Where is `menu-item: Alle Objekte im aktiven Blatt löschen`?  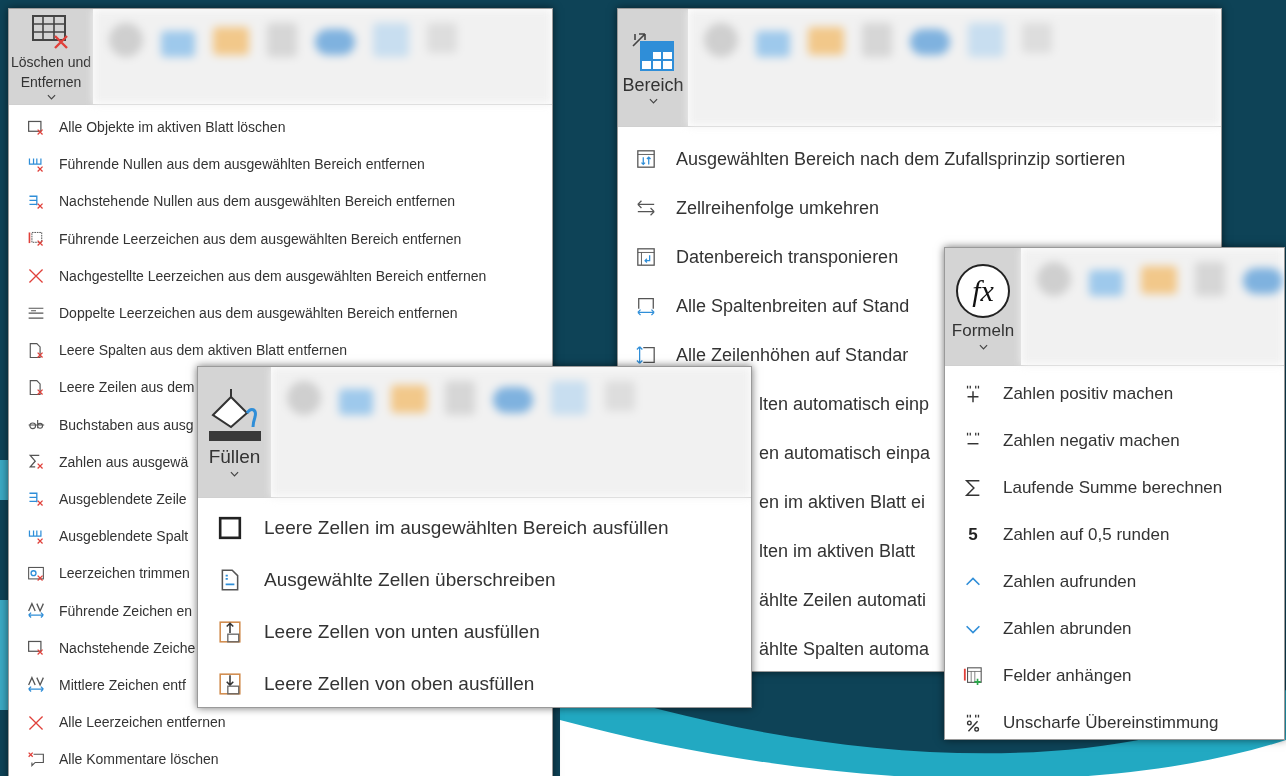 menu-item: Alle Objekte im aktiven Blatt löschen is located at coordinates (149, 128).